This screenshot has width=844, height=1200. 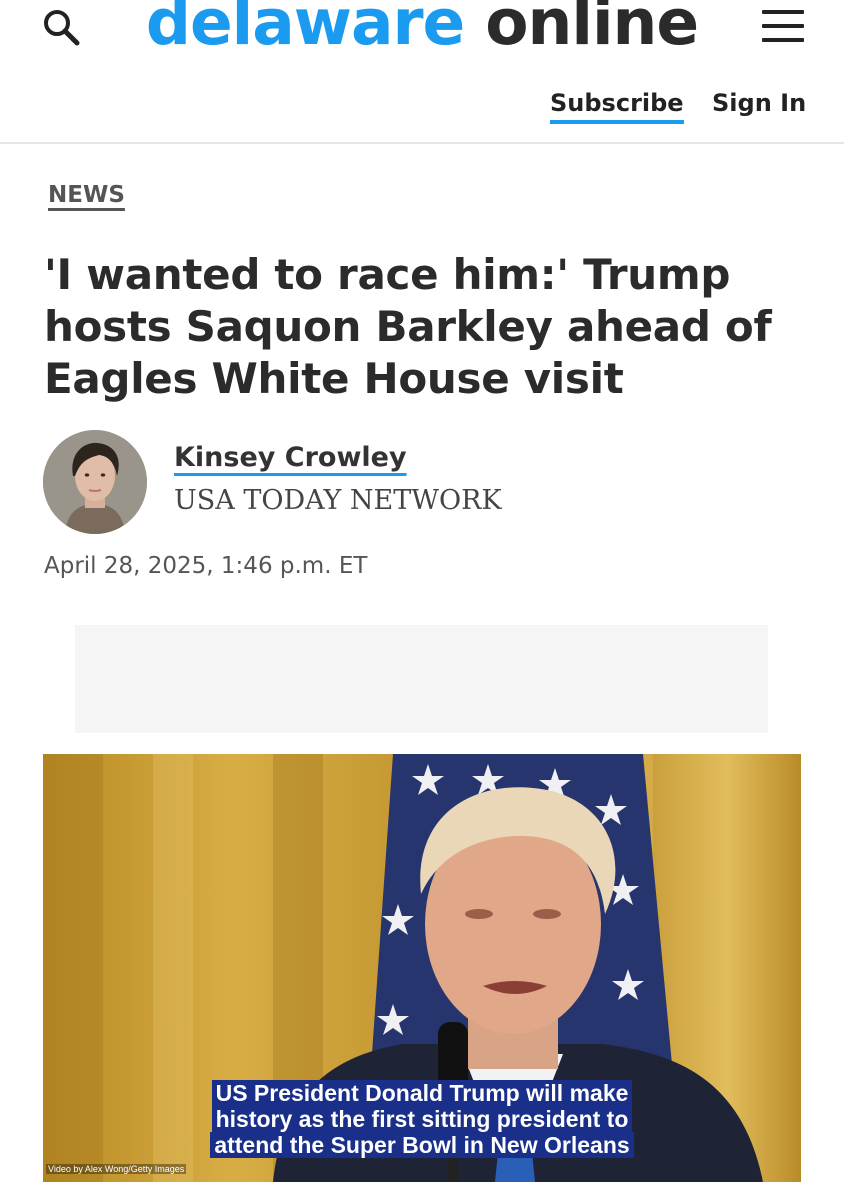 What do you see at coordinates (86, 195) in the screenshot?
I see `section-label: NEWS` at bounding box center [86, 195].